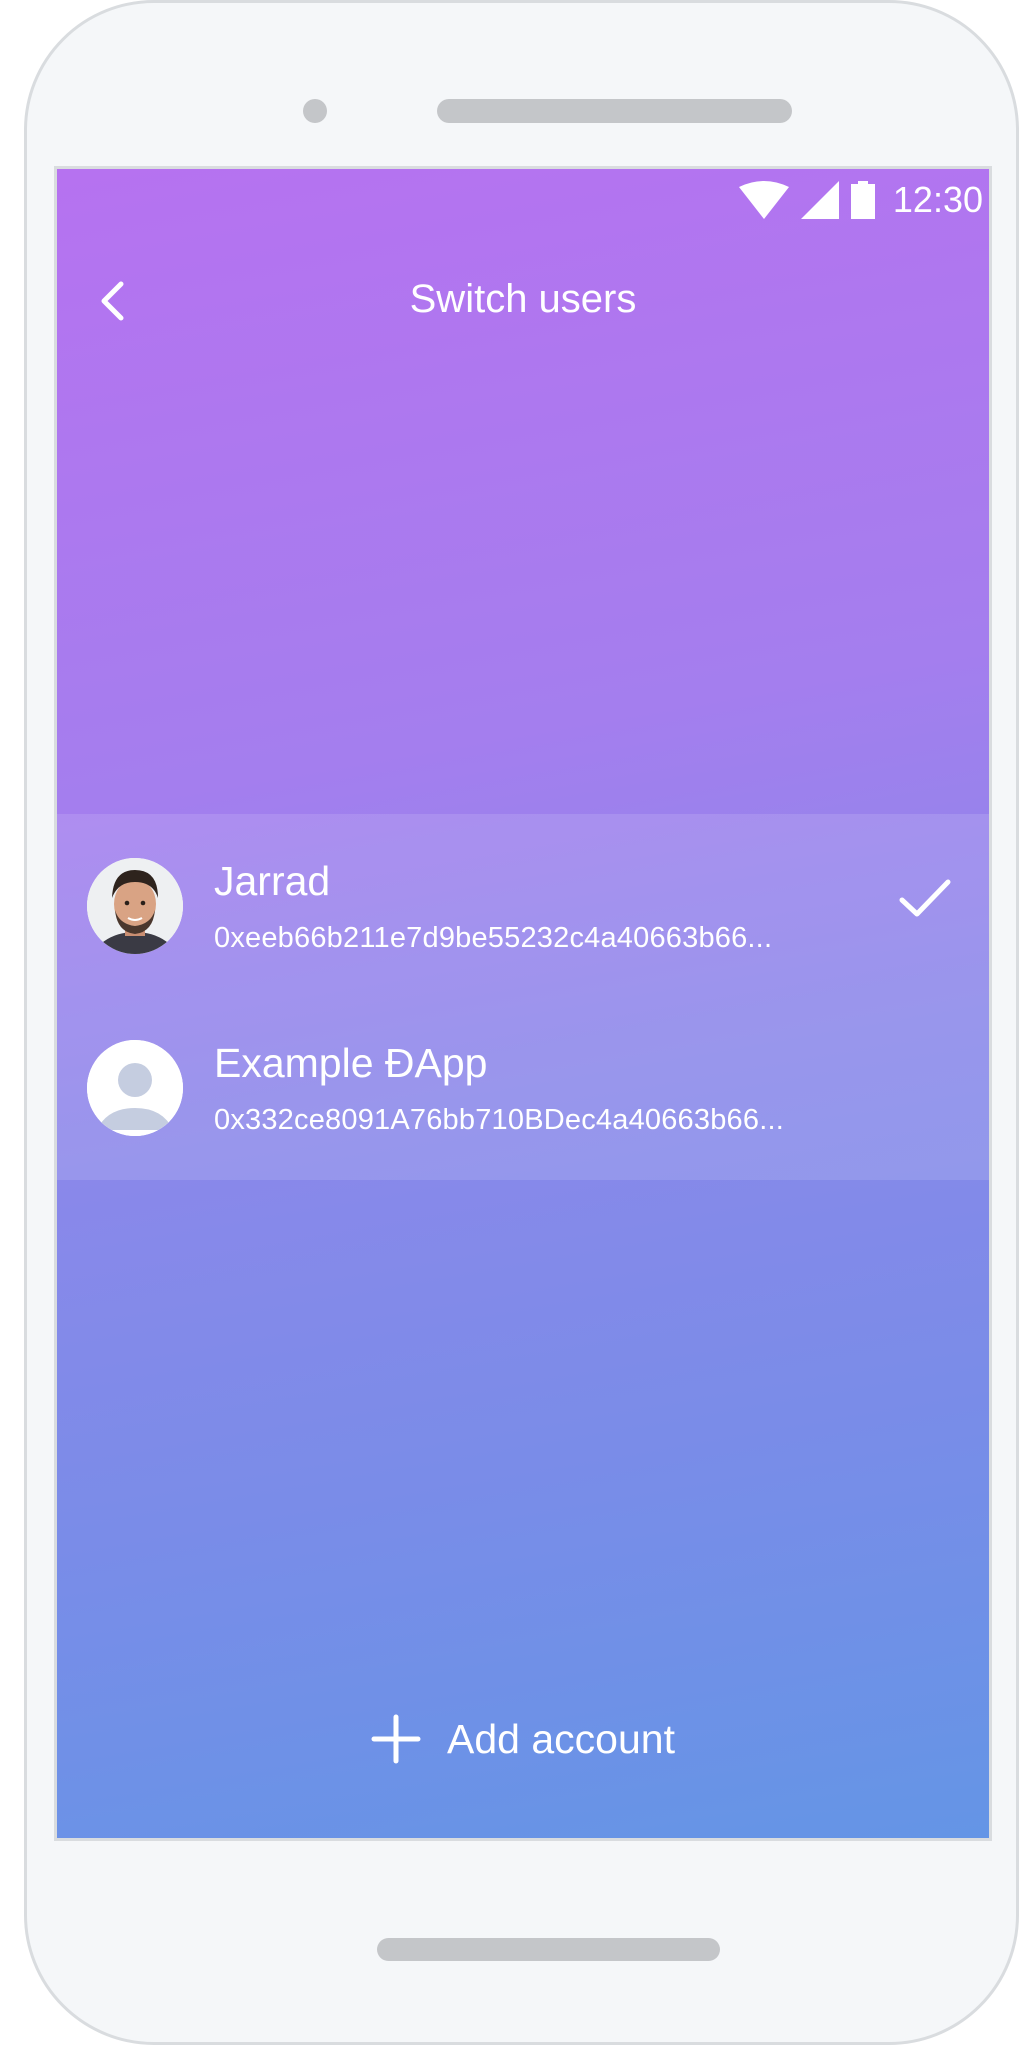 Image resolution: width=1033 pixels, height=2048 pixels. What do you see at coordinates (614, 111) in the screenshot?
I see `speaker` at bounding box center [614, 111].